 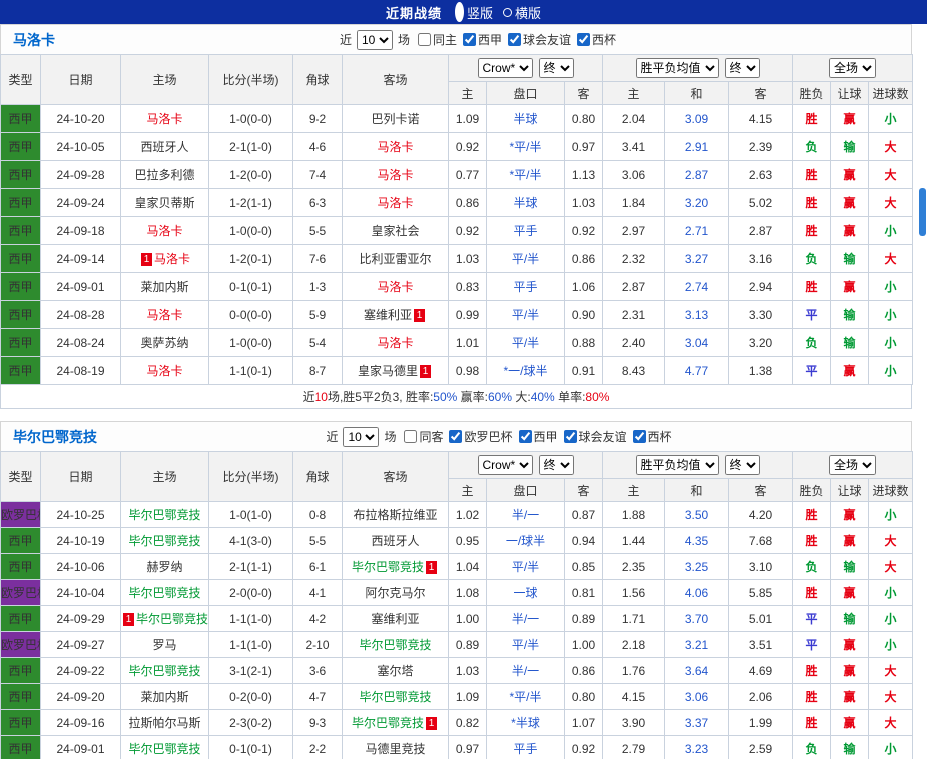 I want to click on section-header: 毕尔巴鄂竞技 近 10 场 同客 欧罗巴杯 西甲 球会友谊 西杯, so click(x=456, y=436).